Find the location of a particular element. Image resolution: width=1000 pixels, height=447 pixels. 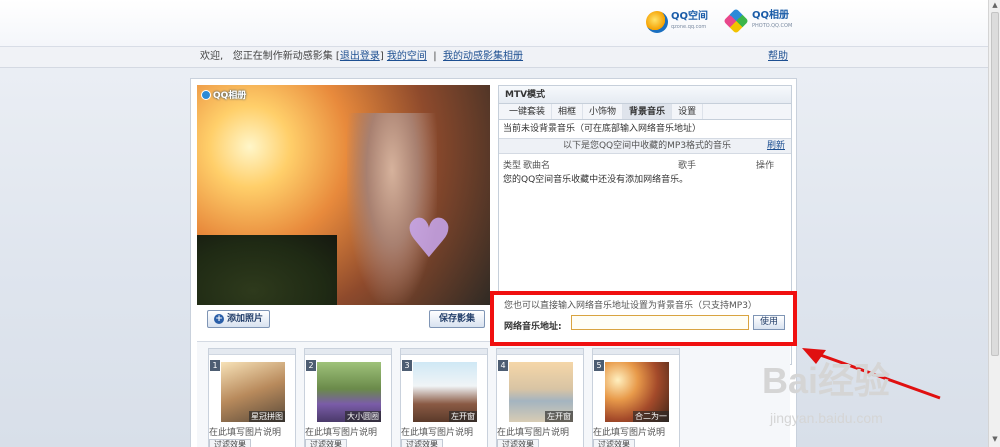

scroll-up-icon: ▲ is located at coordinates (995, 6).